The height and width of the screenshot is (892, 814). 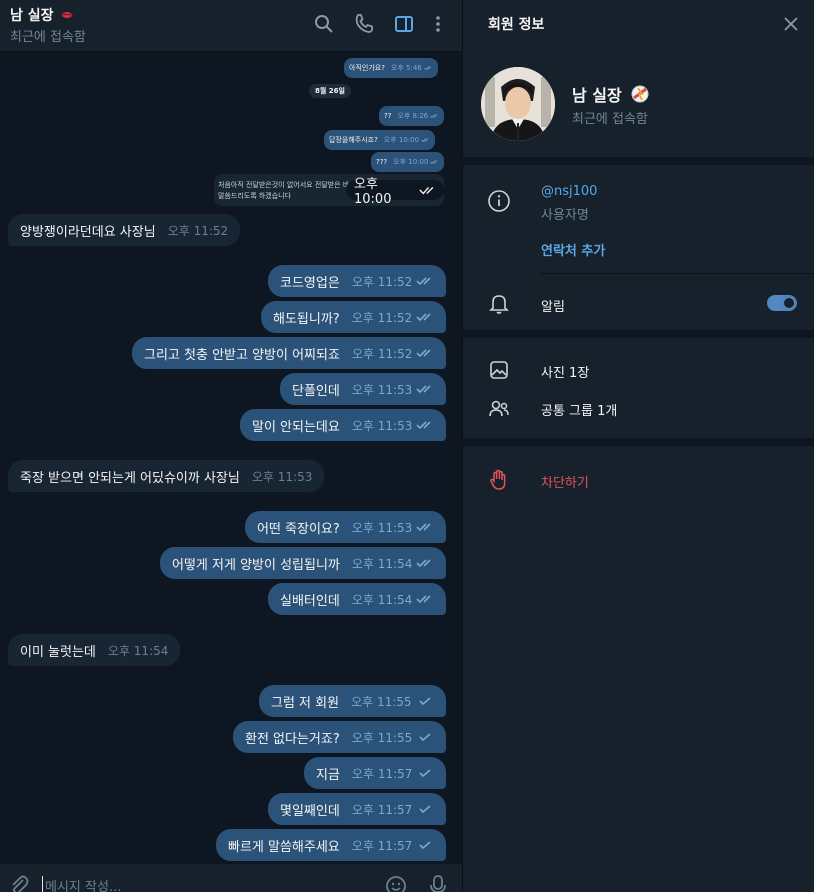 I want to click on emoji-icon, so click(x=396, y=883).